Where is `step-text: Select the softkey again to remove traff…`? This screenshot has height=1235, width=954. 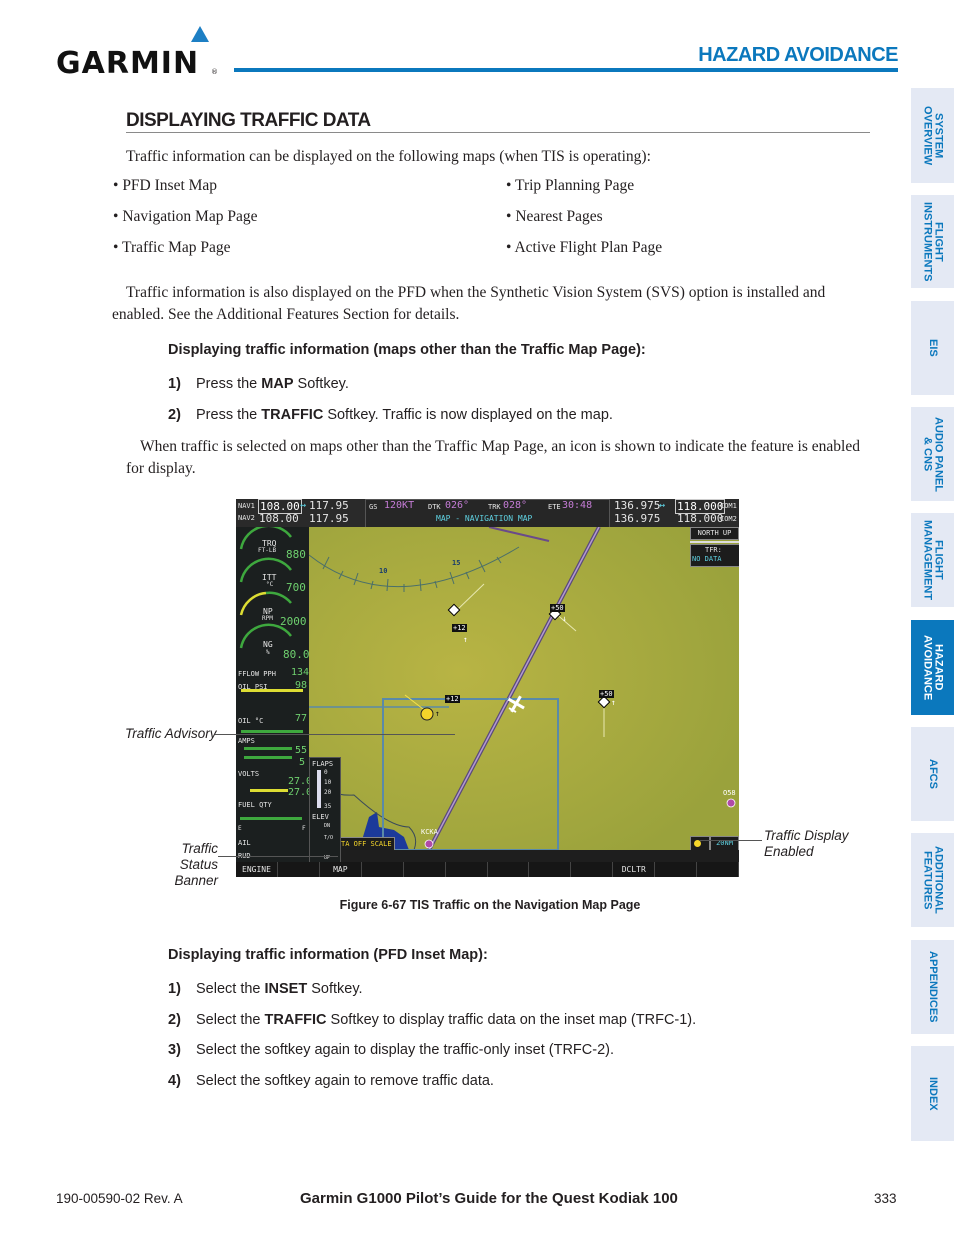
step-text: Select the softkey again to remove traff… is located at coordinates (345, 1081).